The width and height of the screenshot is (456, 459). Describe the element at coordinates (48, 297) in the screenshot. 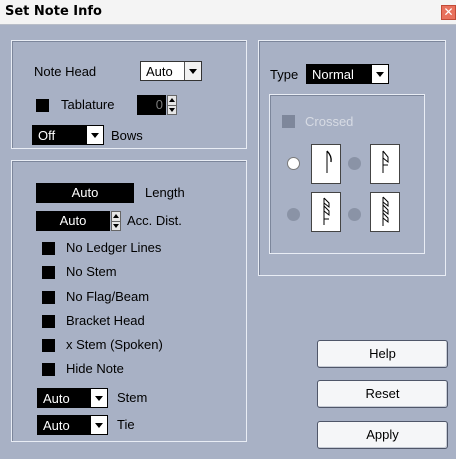

I see `no-flag-beam-checkbox` at that location.